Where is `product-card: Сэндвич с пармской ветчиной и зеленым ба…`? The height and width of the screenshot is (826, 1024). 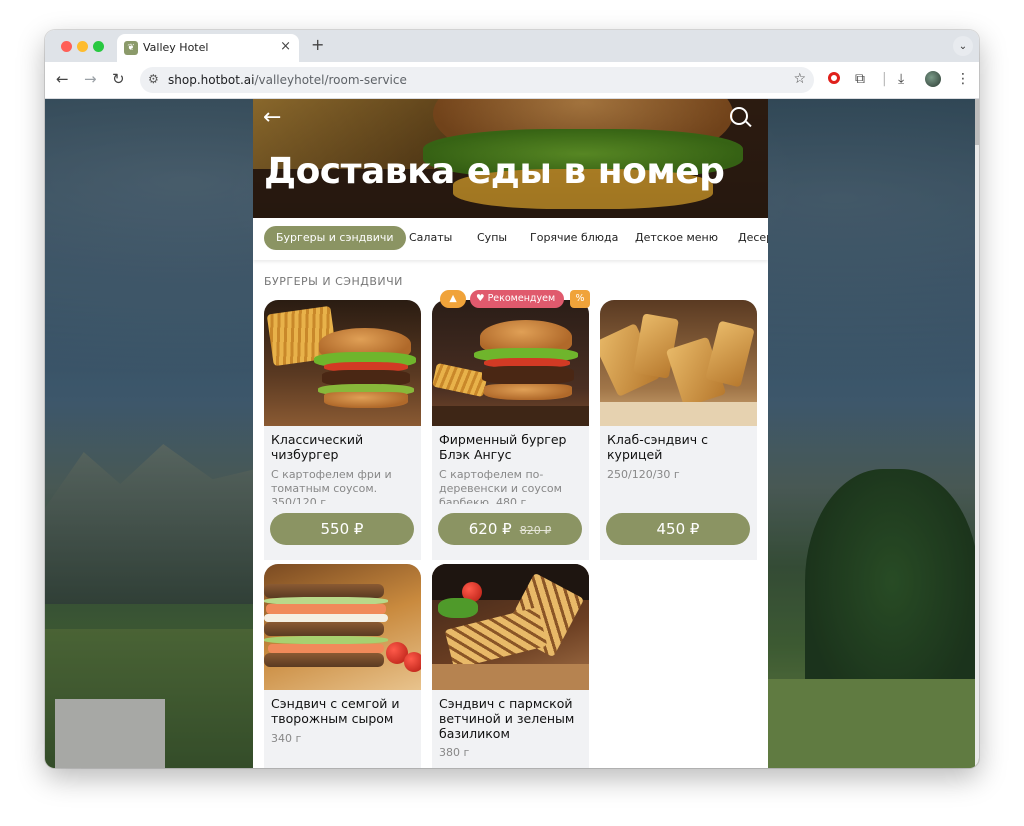 product-card: Сэндвич с пармской ветчиной и зеленым ба… is located at coordinates (510, 666).